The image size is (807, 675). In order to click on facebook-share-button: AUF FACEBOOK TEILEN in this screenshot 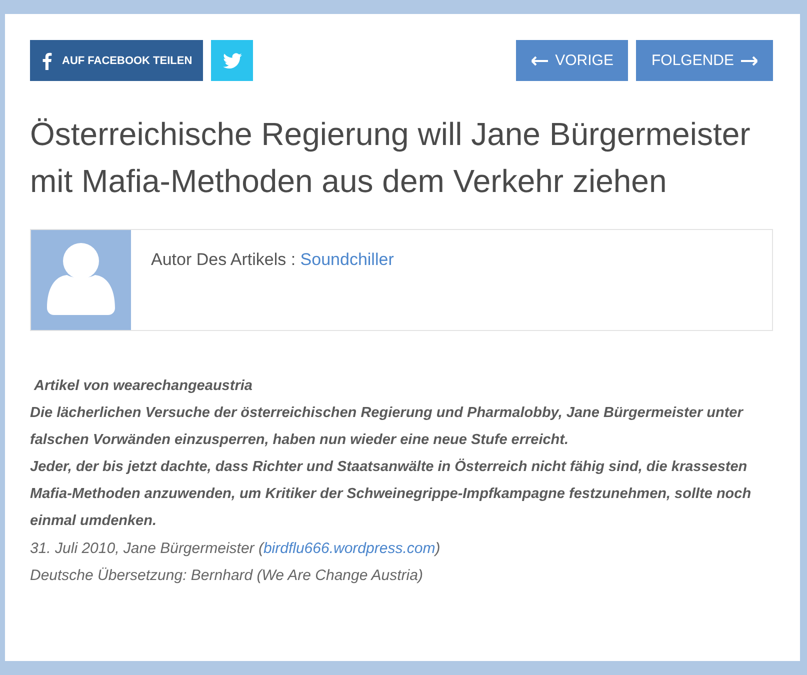, I will do `click(117, 60)`.